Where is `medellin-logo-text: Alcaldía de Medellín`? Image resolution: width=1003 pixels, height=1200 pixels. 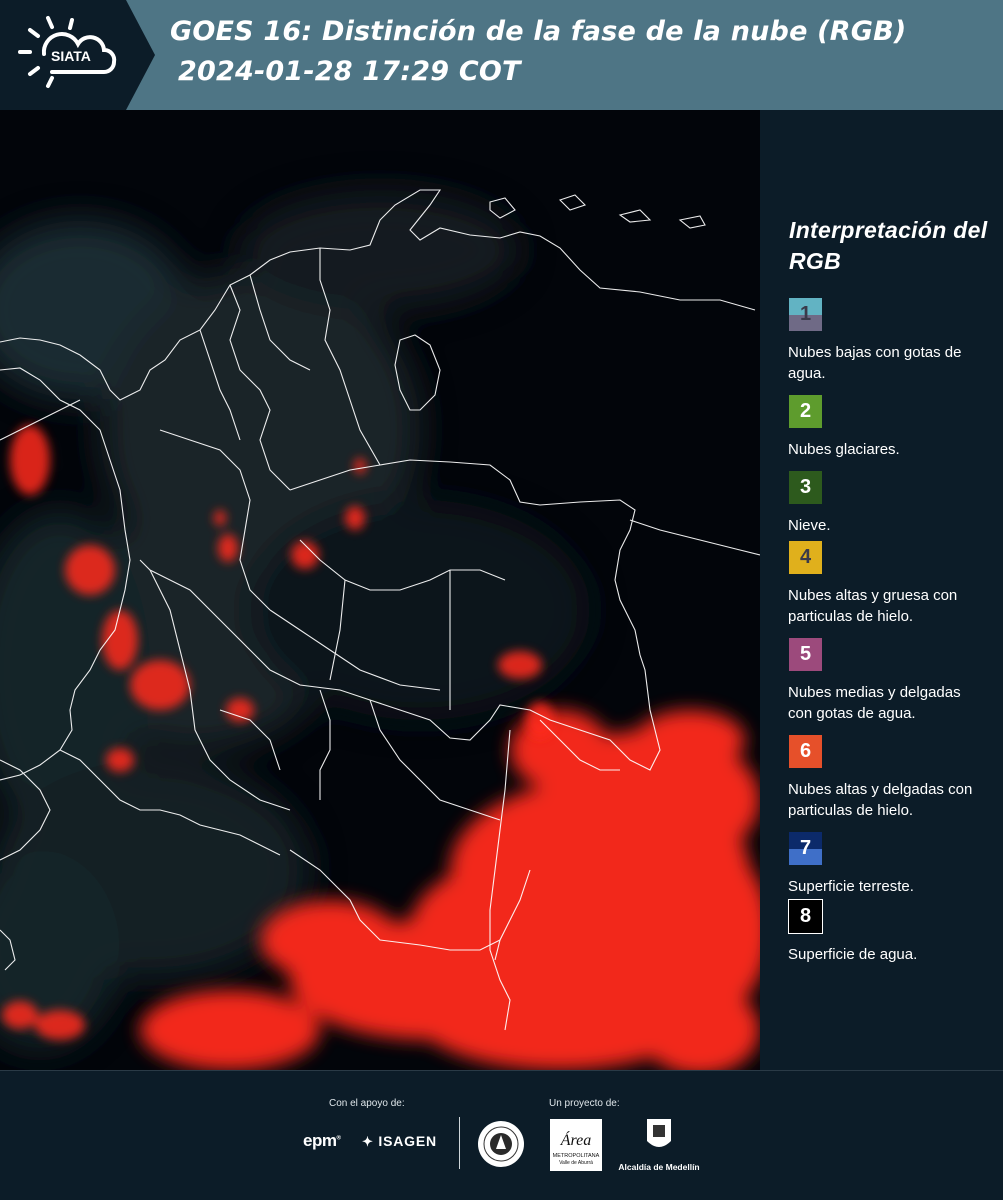
medellin-logo-text: Alcaldía de Medellín is located at coordinates (659, 1167).